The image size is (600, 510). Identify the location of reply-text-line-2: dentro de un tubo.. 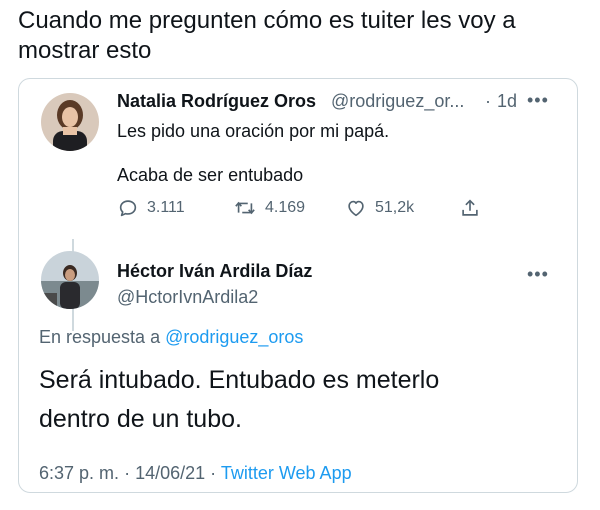
(140, 419).